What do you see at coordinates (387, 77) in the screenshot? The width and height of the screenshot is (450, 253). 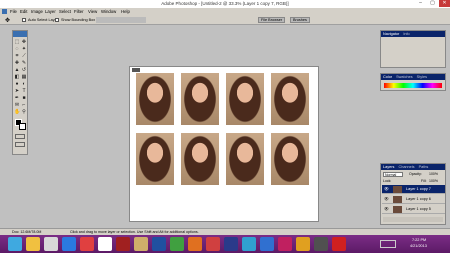 I see `tab-color: Color` at bounding box center [387, 77].